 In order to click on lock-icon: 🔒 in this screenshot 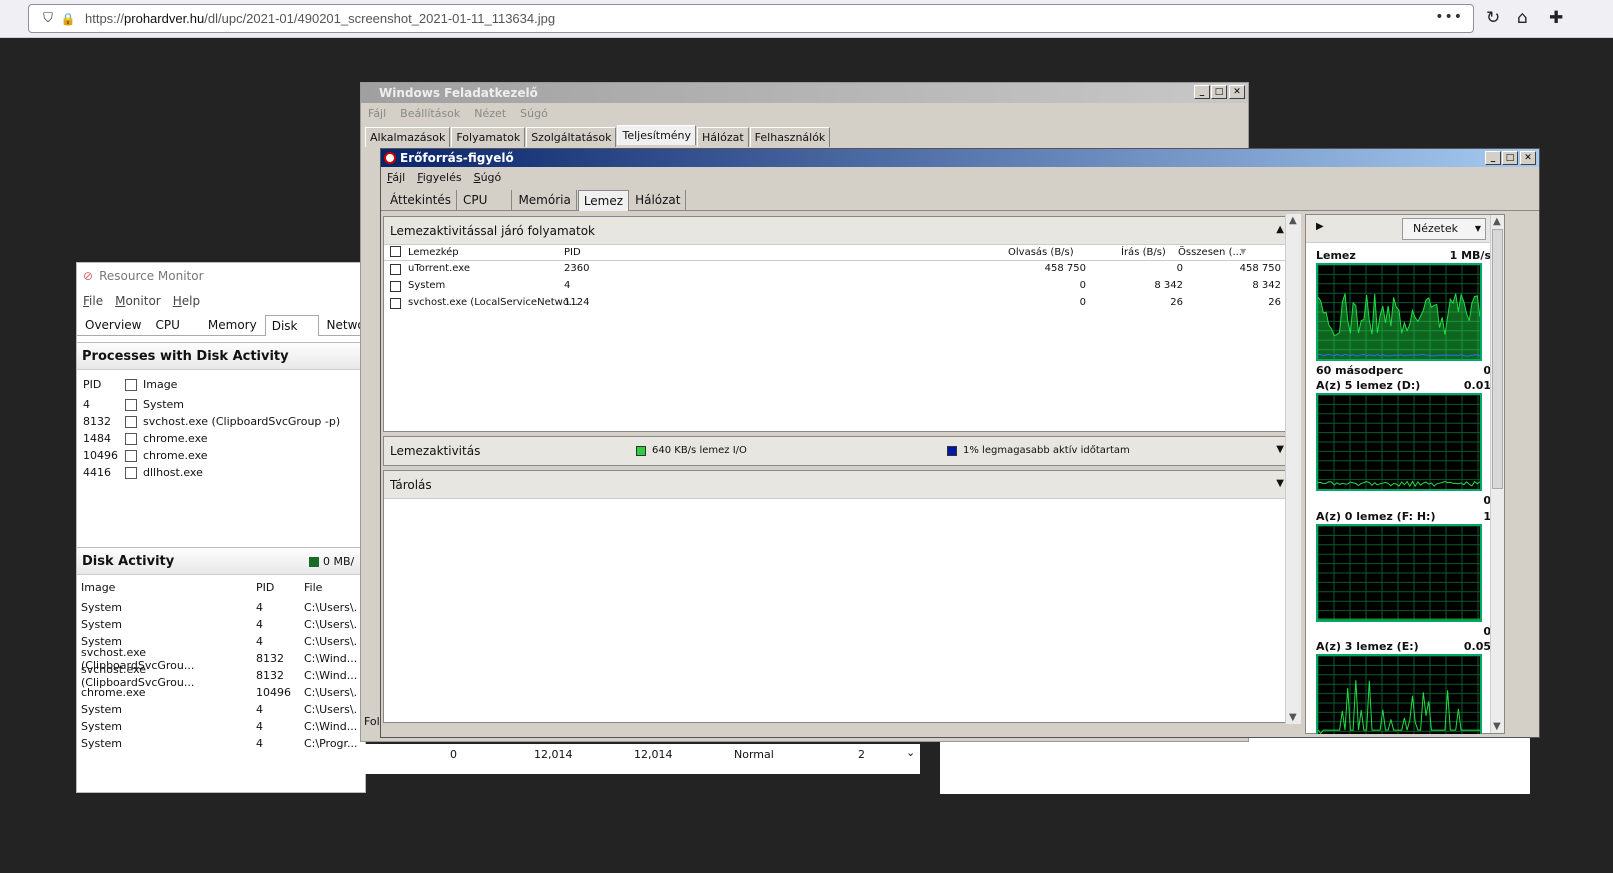, I will do `click(68, 19)`.